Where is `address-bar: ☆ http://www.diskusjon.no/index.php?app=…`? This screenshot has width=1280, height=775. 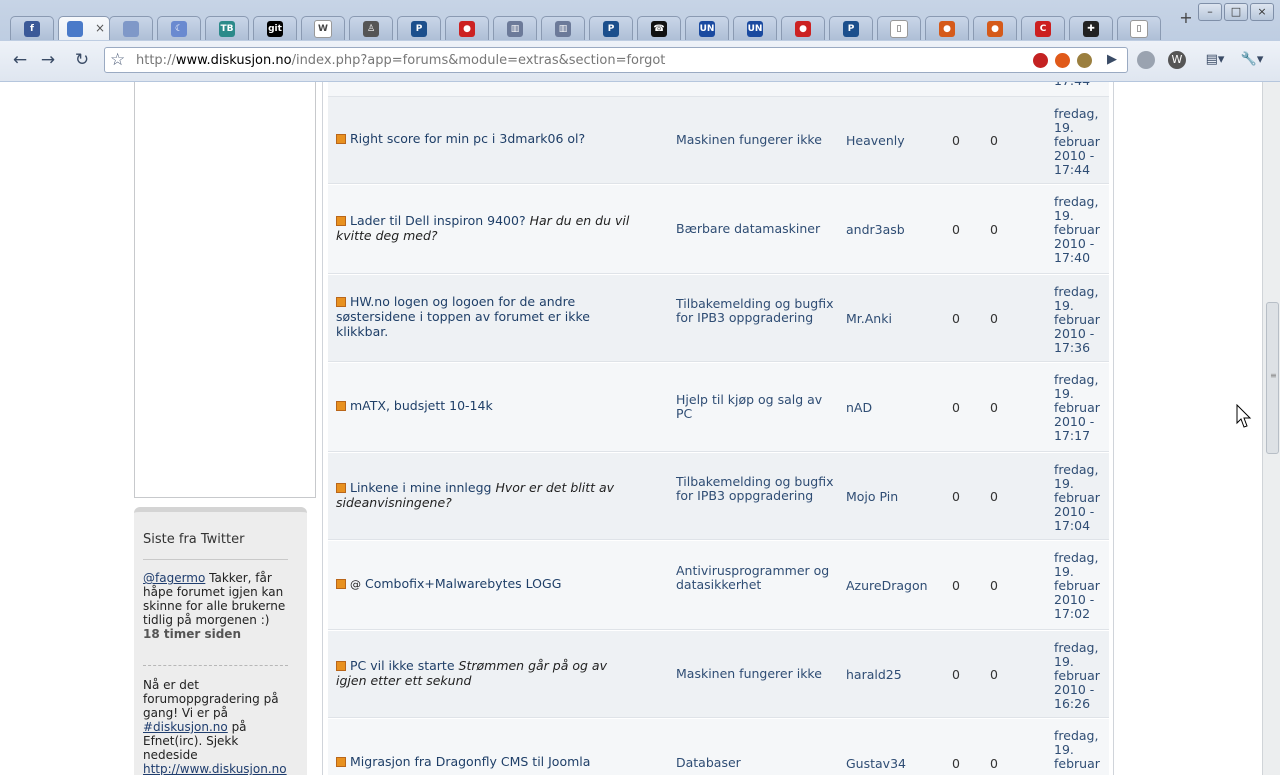 address-bar: ☆ http://www.diskusjon.no/index.php?app=… is located at coordinates (616, 60).